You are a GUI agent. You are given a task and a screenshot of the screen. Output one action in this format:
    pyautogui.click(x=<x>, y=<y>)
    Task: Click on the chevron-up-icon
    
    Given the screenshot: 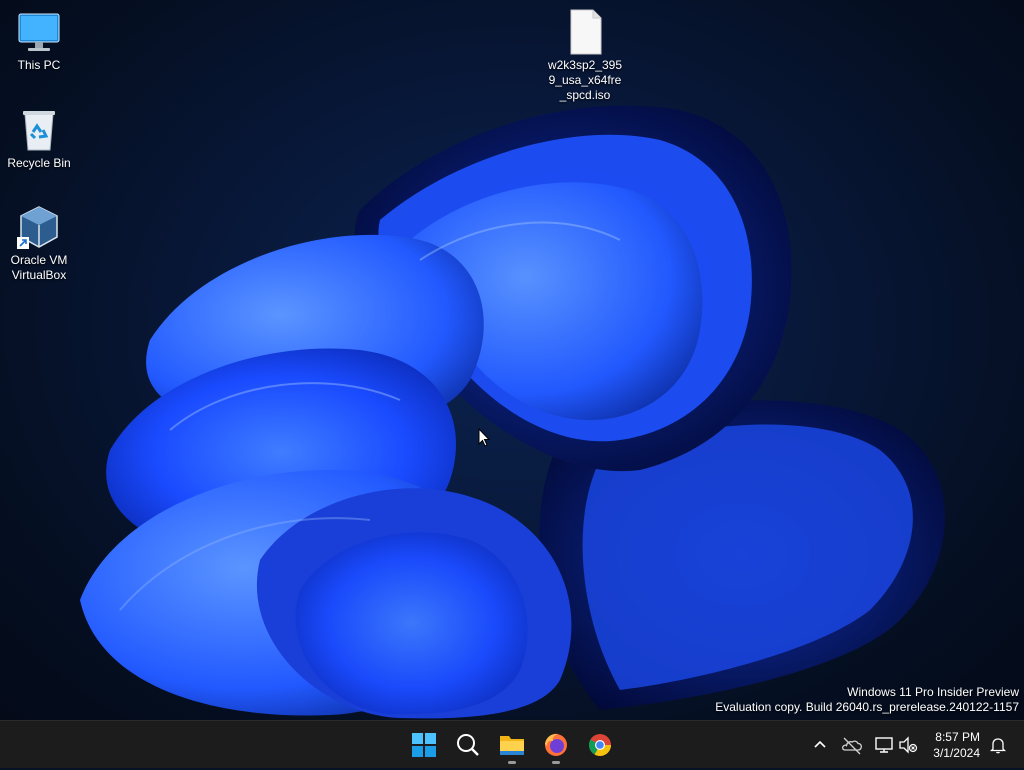 What is the action you would take?
    pyautogui.click(x=820, y=744)
    